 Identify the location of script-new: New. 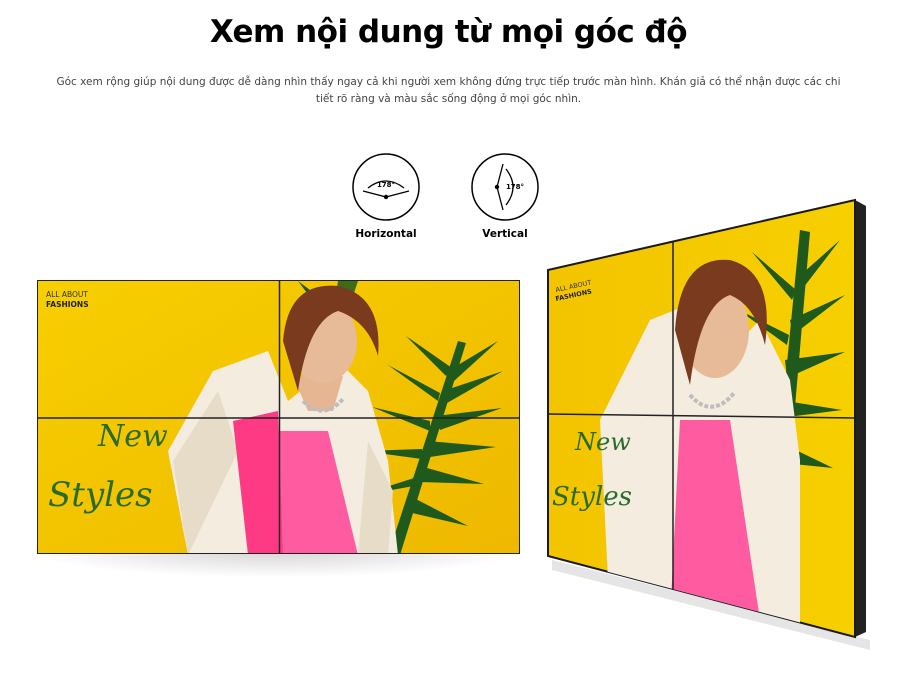
(132, 436).